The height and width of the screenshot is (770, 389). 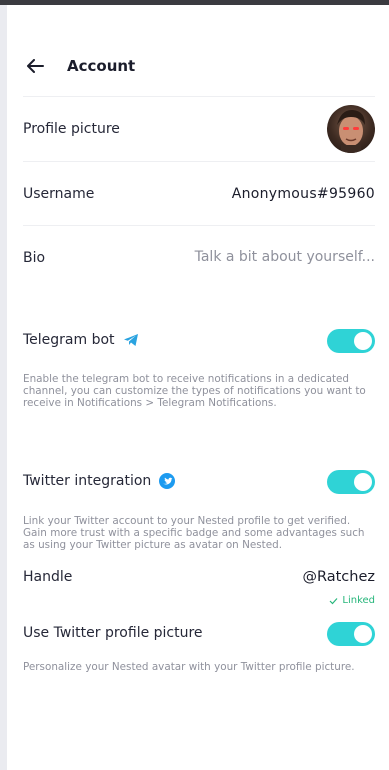 I want to click on telegram-toggle, so click(x=351, y=341).